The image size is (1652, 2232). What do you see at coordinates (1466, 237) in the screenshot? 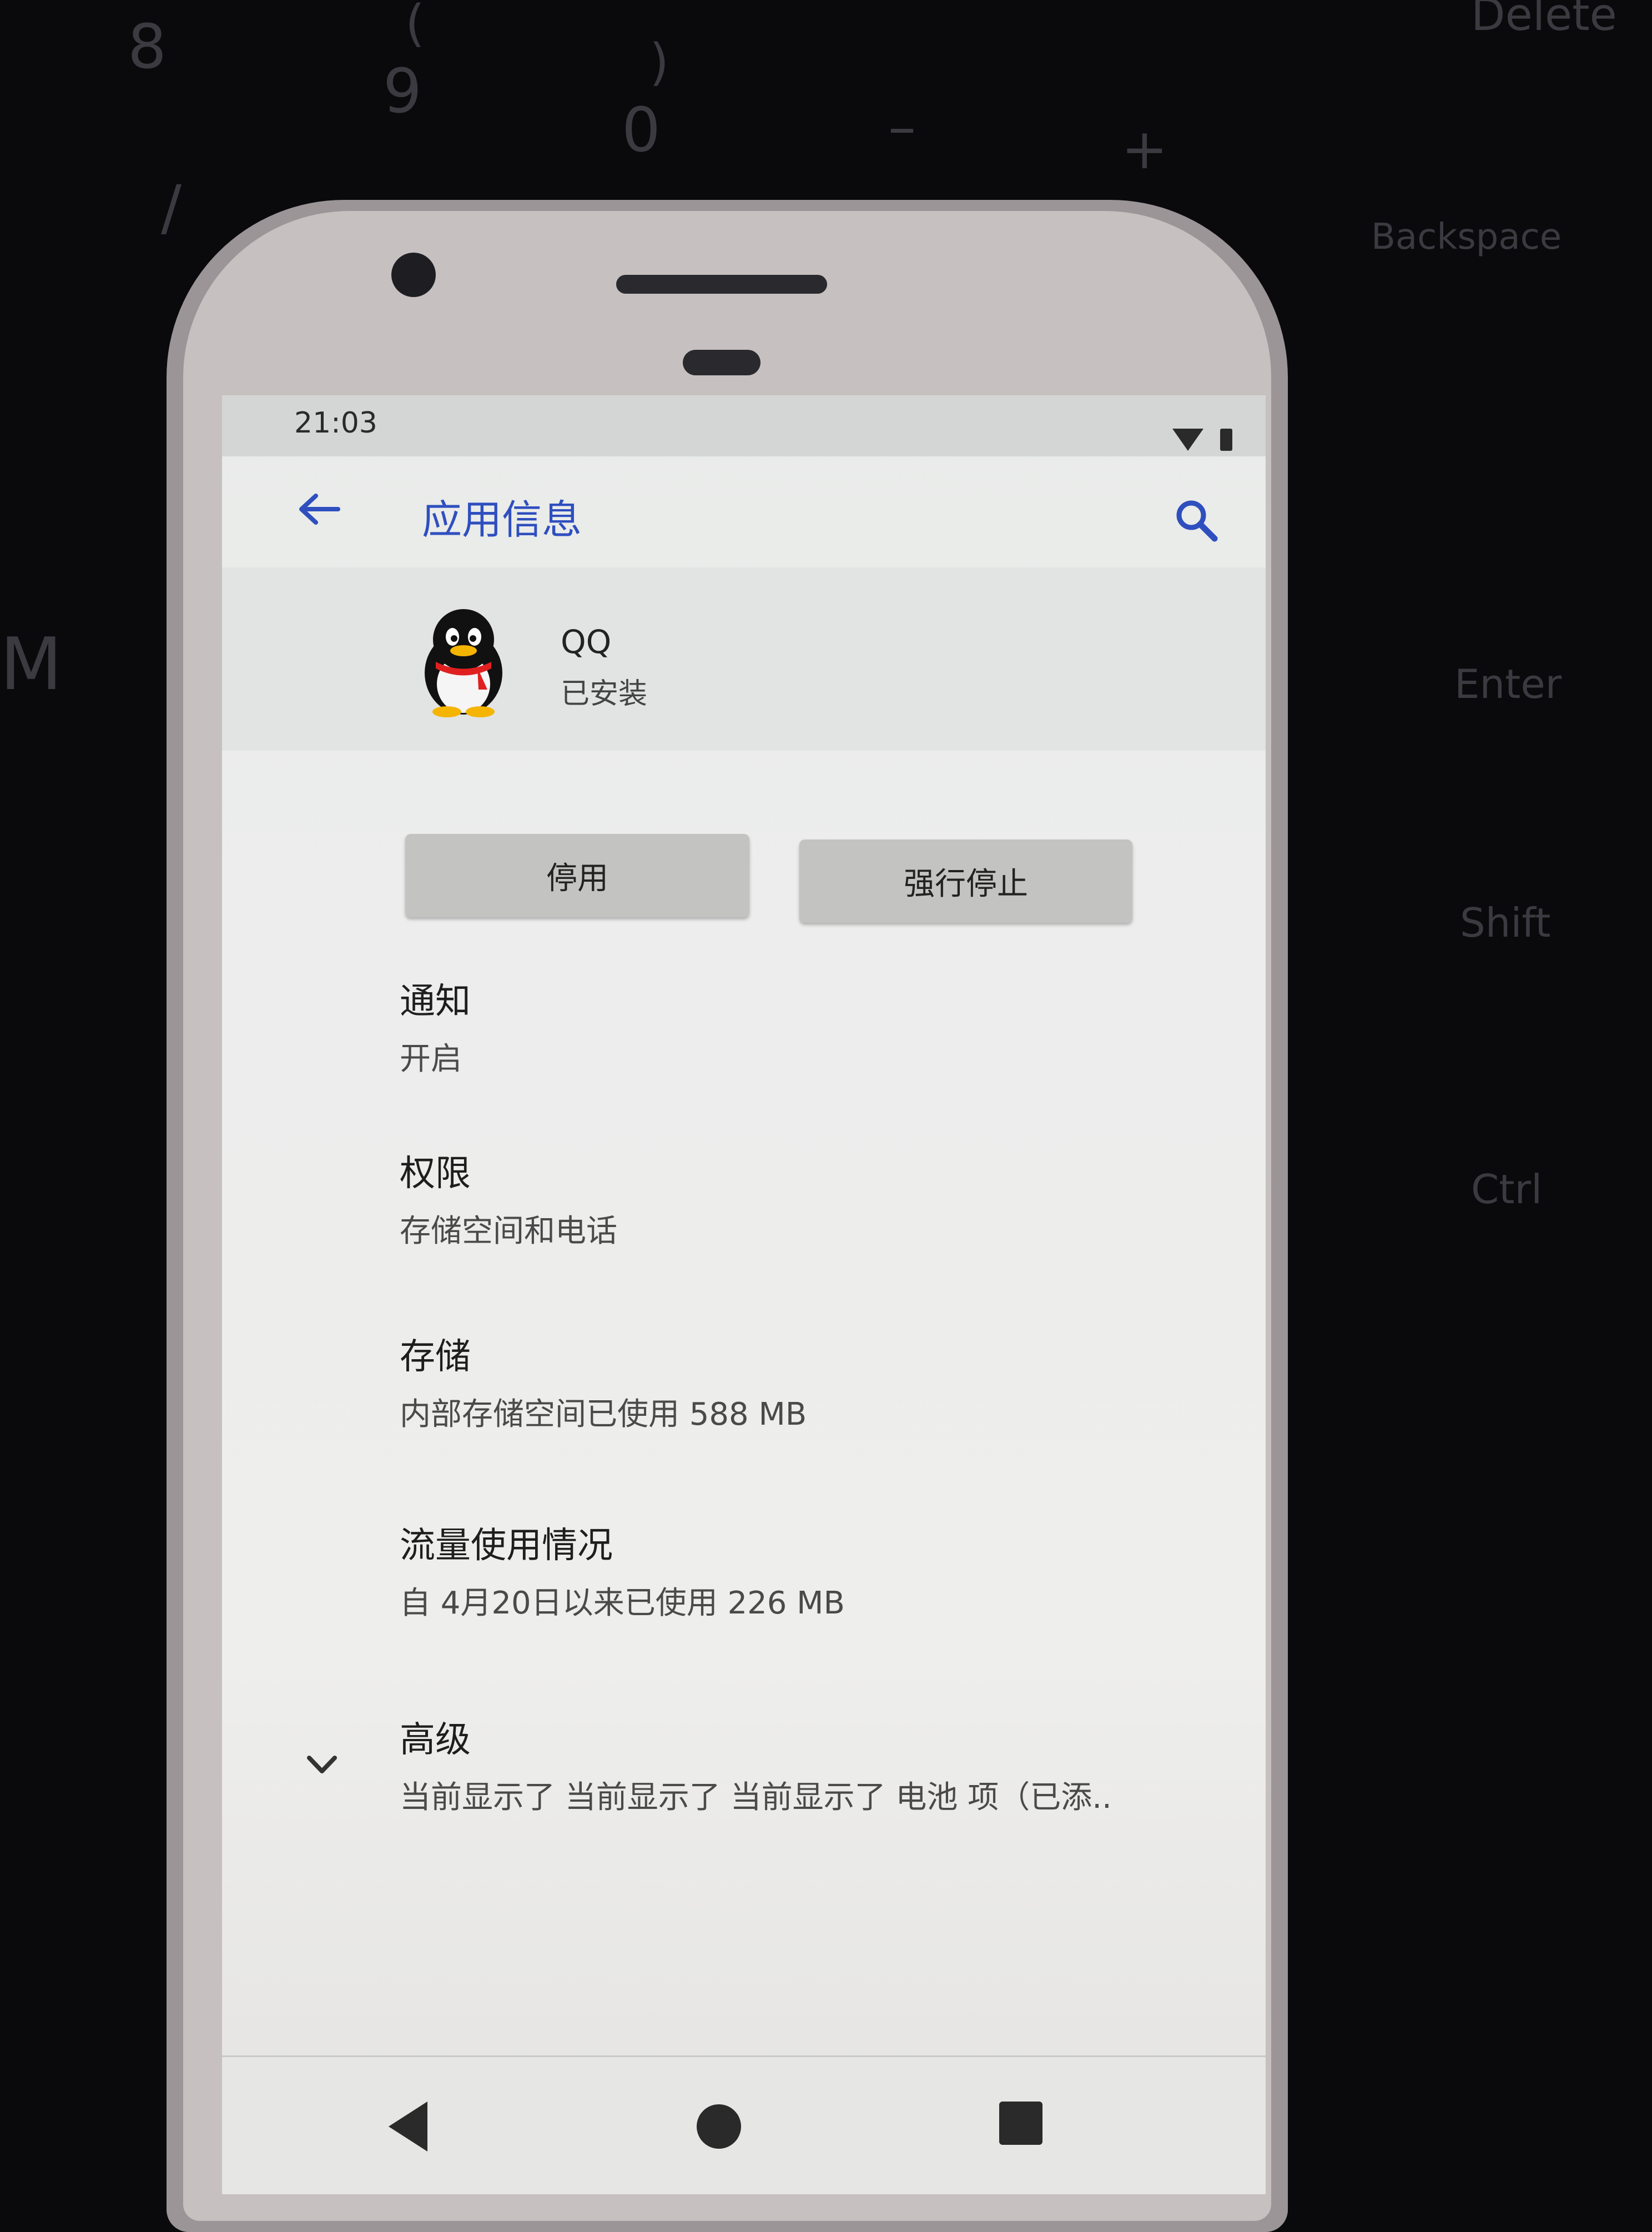
I see `keyboard-key-backspace: Backspace` at bounding box center [1466, 237].